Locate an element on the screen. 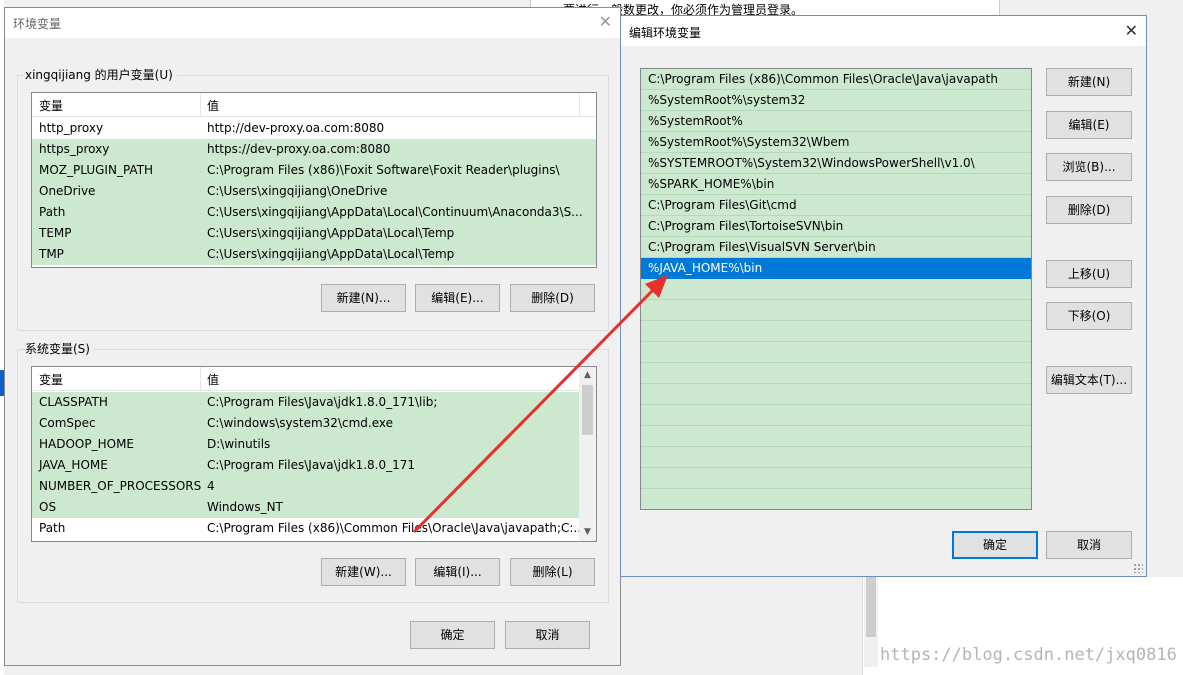 This screenshot has width=1183, height=675. move-down-button: 下移(O) is located at coordinates (1089, 316).